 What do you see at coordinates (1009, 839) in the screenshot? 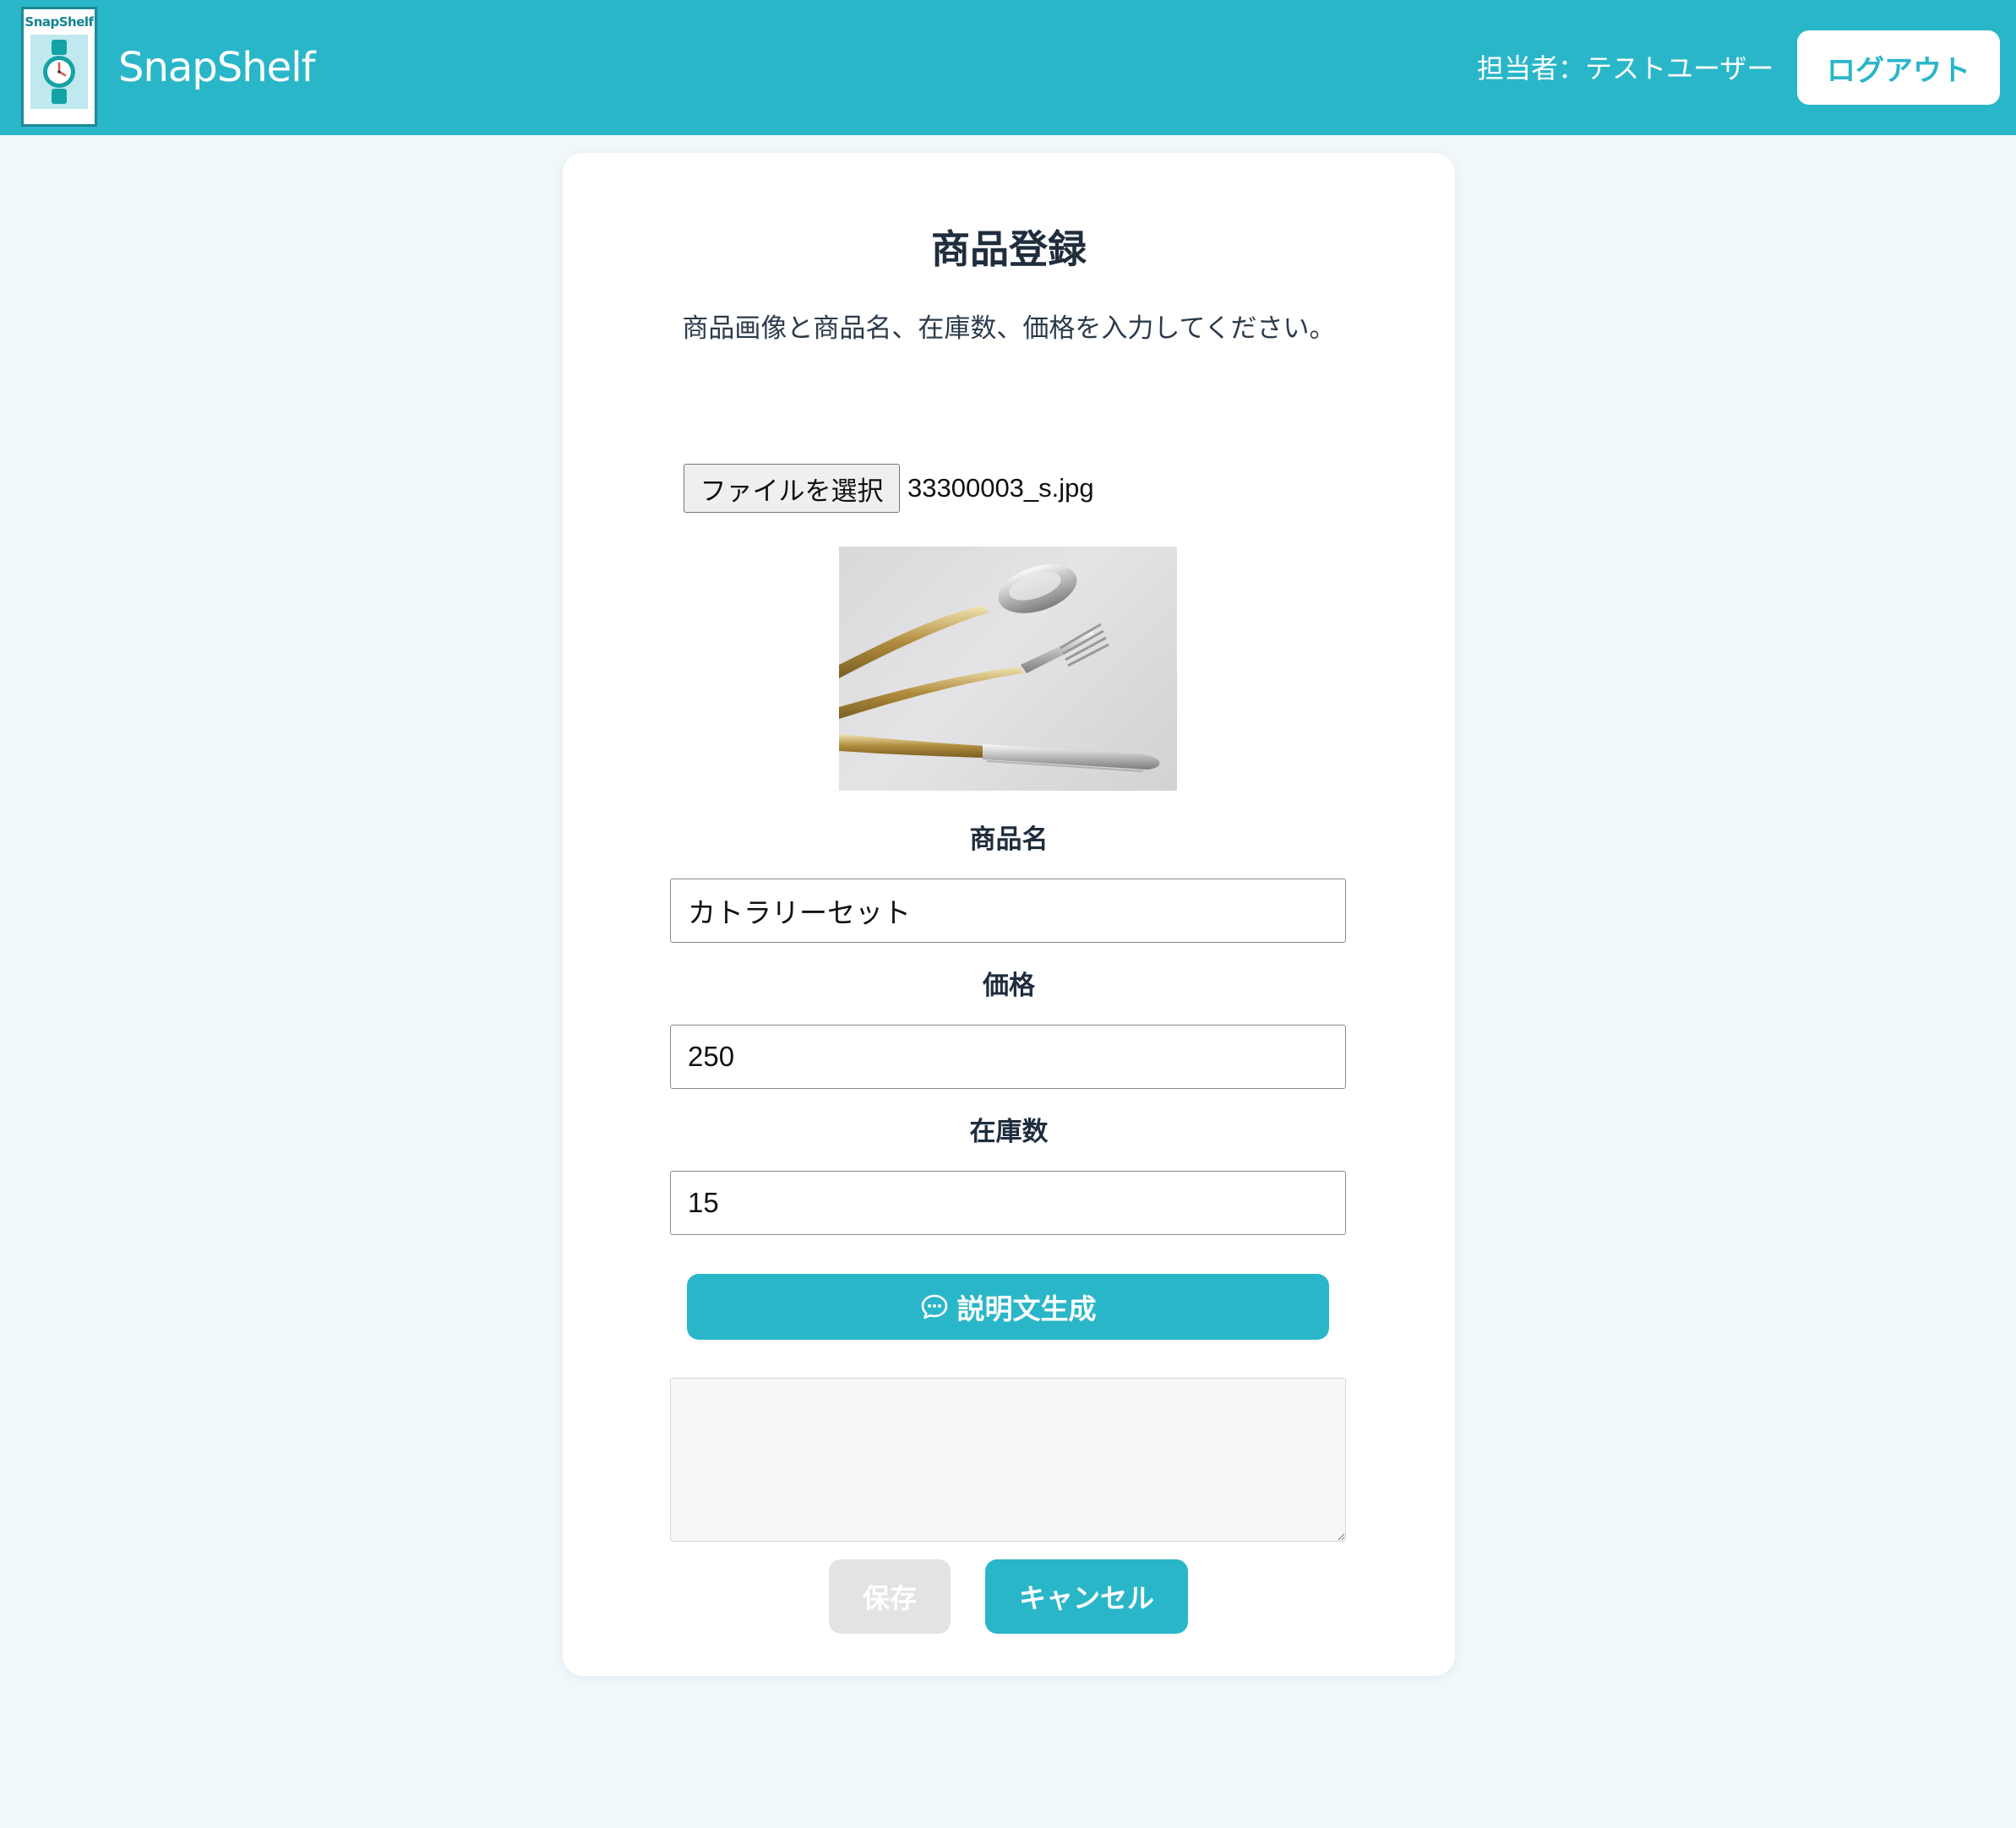
I see `product-name-label: 商品名` at bounding box center [1009, 839].